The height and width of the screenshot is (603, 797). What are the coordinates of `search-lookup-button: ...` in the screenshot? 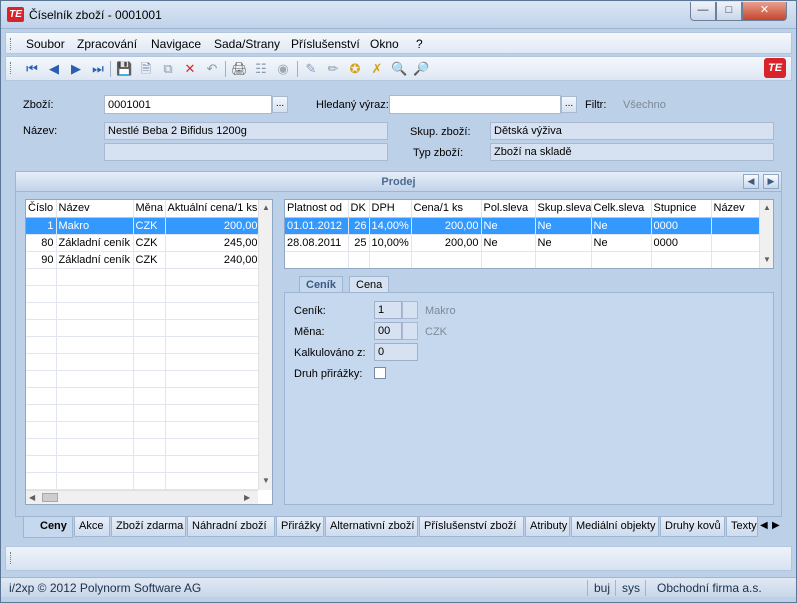 It's located at (569, 104).